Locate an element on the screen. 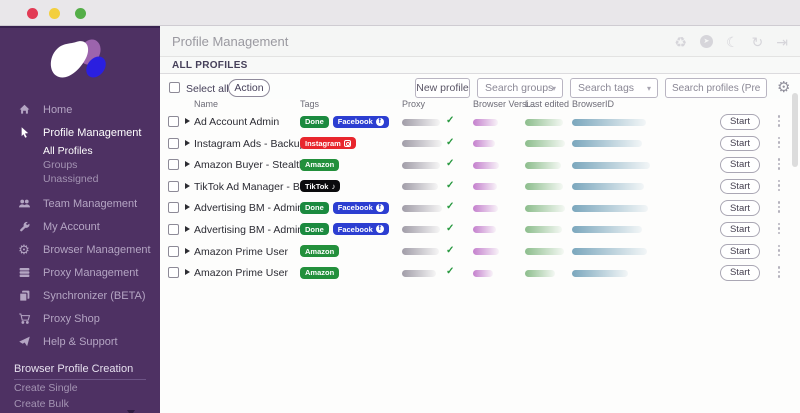 This screenshot has width=800, height=413. profile-name: Advertising BM - Admin 1 is located at coordinates (253, 208).